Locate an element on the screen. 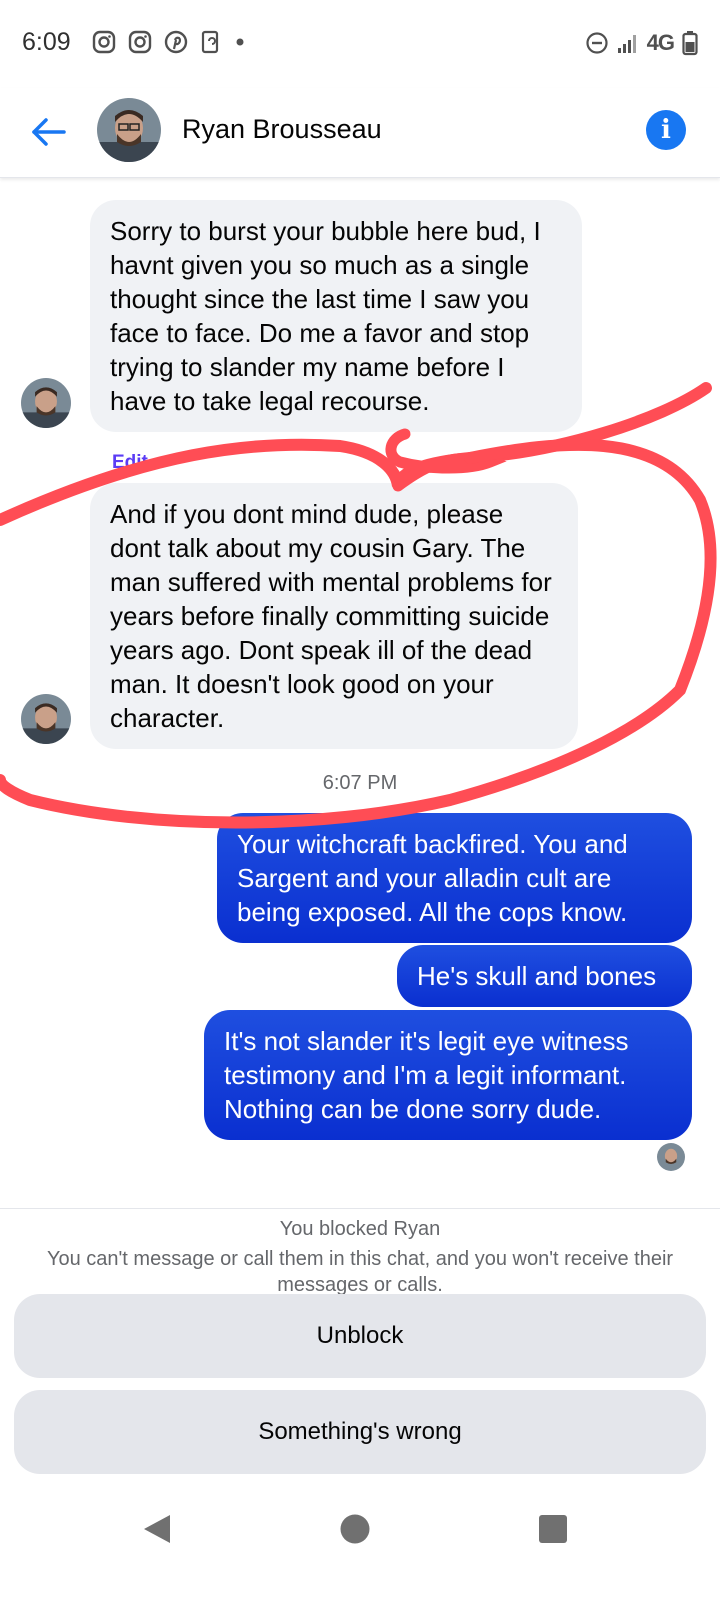 The height and width of the screenshot is (1600, 720). nav-back-icon is located at coordinates (157, 1529).